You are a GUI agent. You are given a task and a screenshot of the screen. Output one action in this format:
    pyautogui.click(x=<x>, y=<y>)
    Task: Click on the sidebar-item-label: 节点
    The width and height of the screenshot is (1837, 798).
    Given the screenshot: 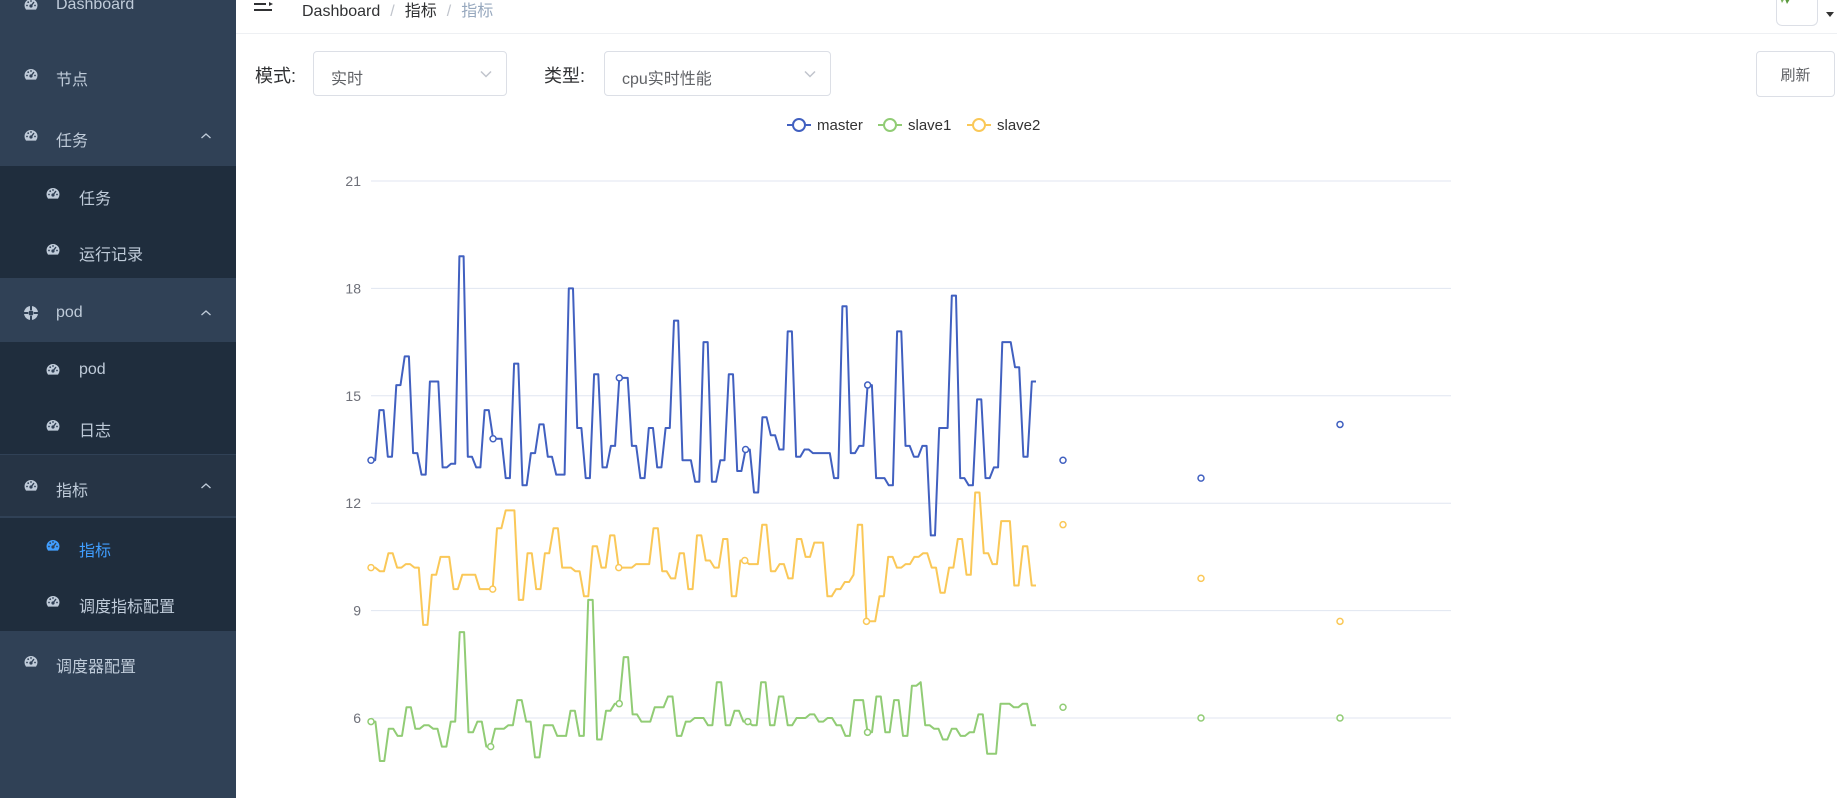 What is the action you would take?
    pyautogui.click(x=72, y=80)
    